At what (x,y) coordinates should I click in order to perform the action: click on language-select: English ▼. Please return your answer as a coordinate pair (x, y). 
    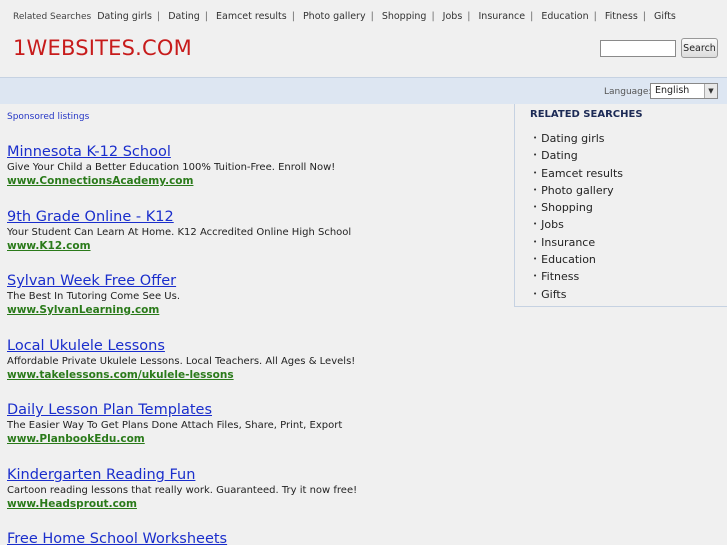
    Looking at the image, I should click on (684, 91).